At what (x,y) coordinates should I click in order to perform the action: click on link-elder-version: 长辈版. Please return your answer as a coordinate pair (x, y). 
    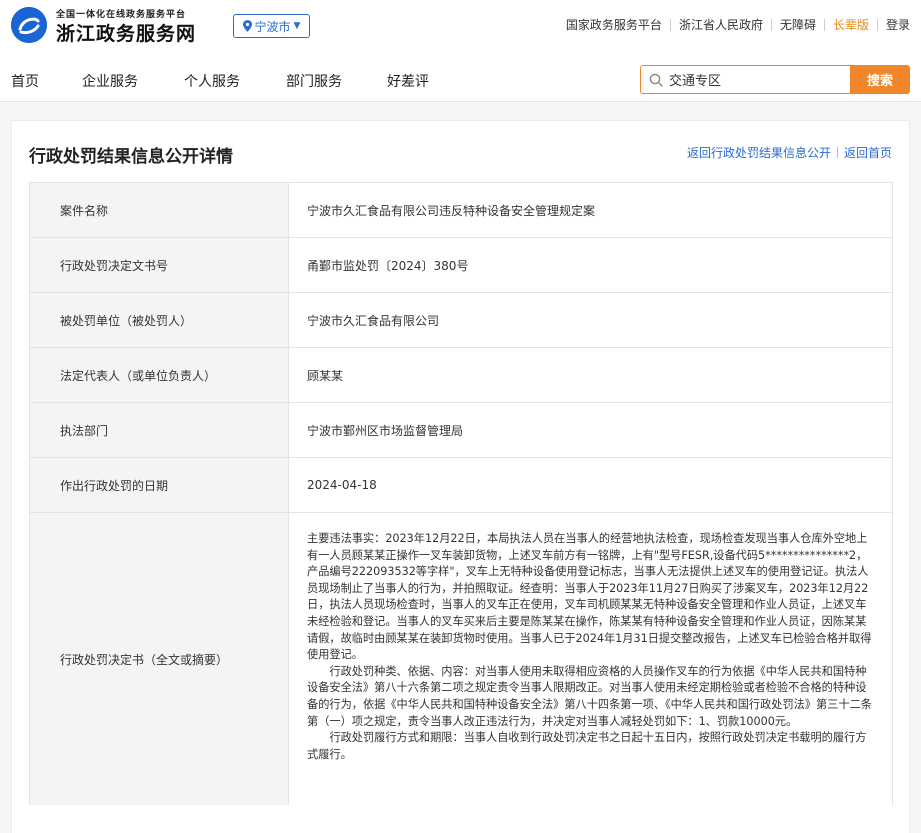
    Looking at the image, I should click on (851, 24).